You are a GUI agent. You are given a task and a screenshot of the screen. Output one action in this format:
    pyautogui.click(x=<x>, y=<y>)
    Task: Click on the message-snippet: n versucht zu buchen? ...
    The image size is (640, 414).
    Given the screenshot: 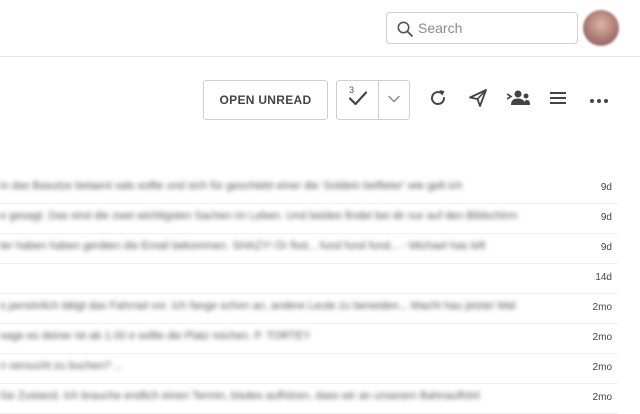 What is the action you would take?
    pyautogui.click(x=61, y=366)
    